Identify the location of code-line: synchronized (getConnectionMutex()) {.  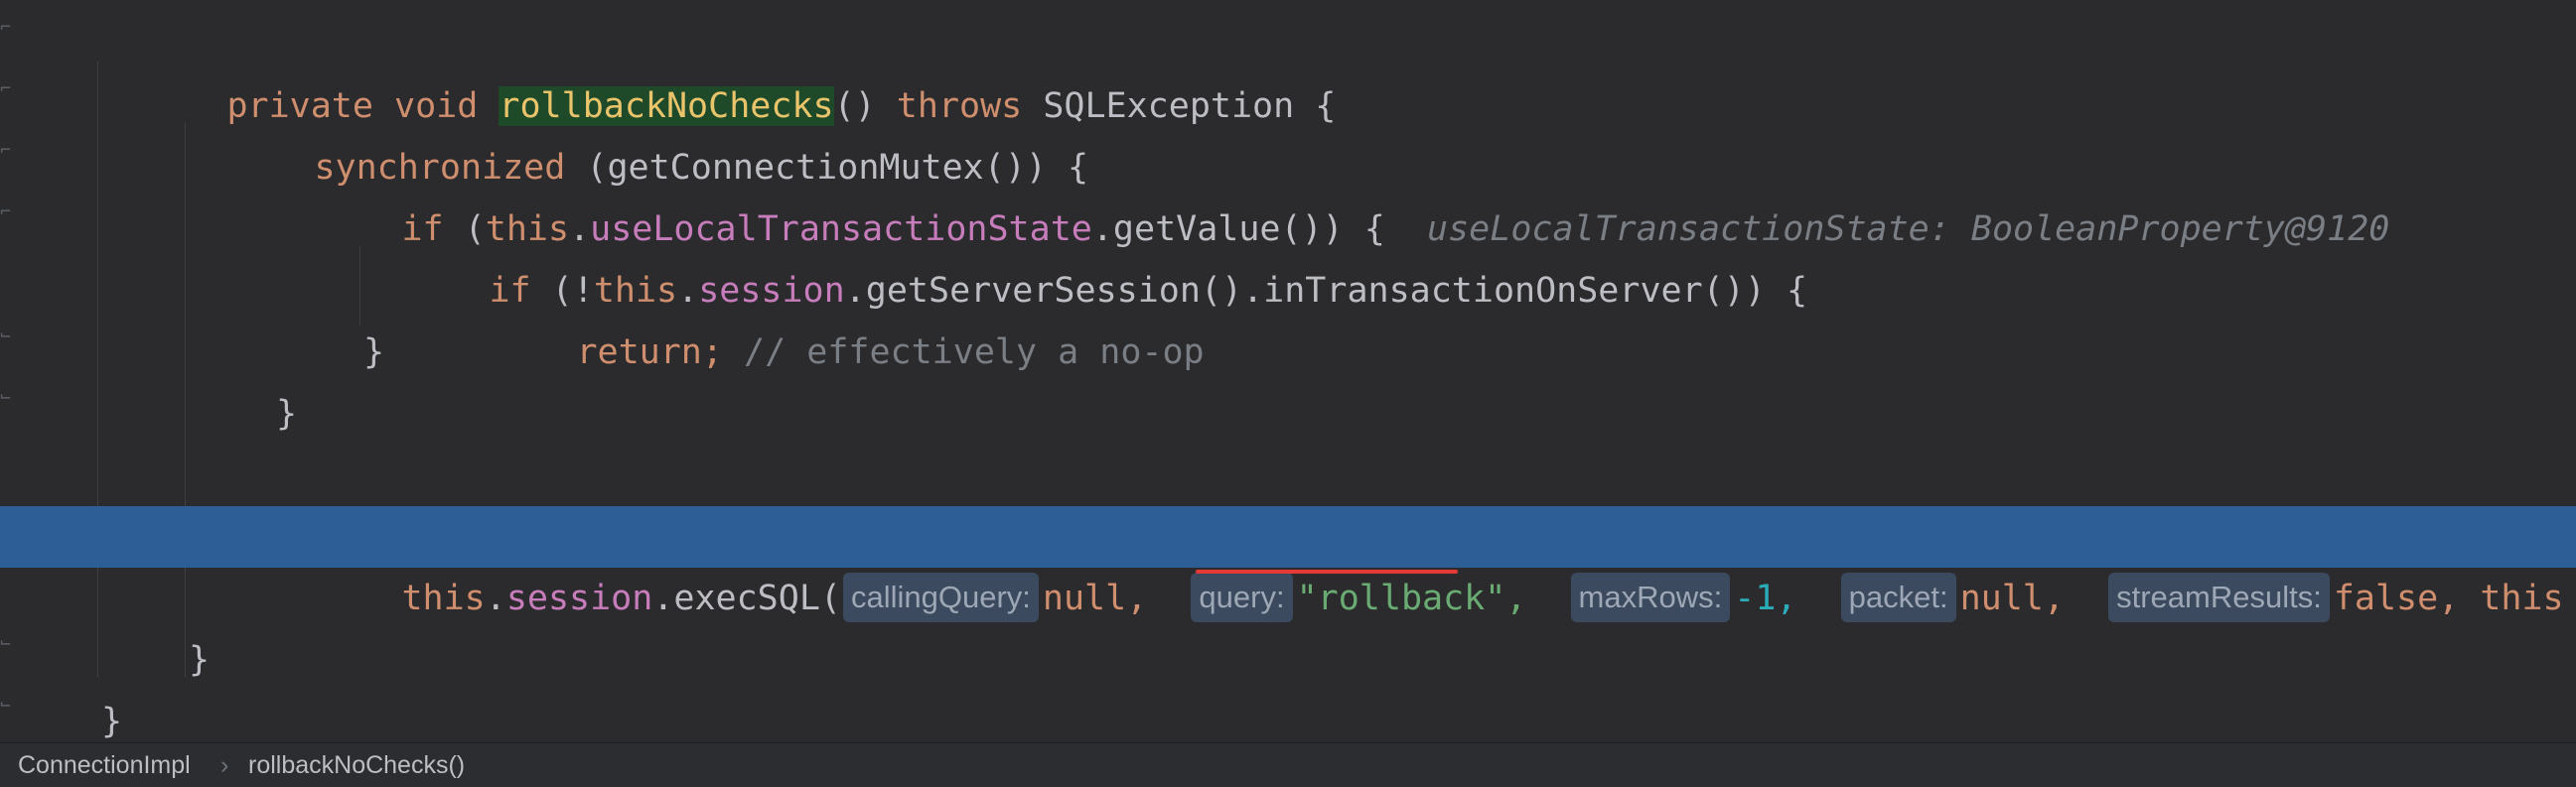
(1288, 131).